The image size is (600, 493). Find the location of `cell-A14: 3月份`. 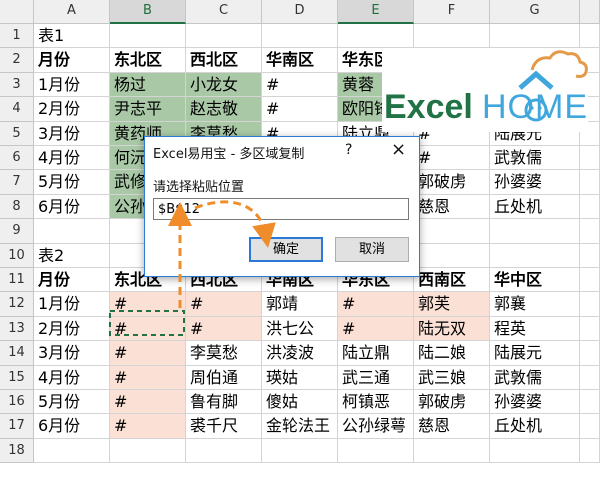

cell-A14: 3月份 is located at coordinates (72, 353).